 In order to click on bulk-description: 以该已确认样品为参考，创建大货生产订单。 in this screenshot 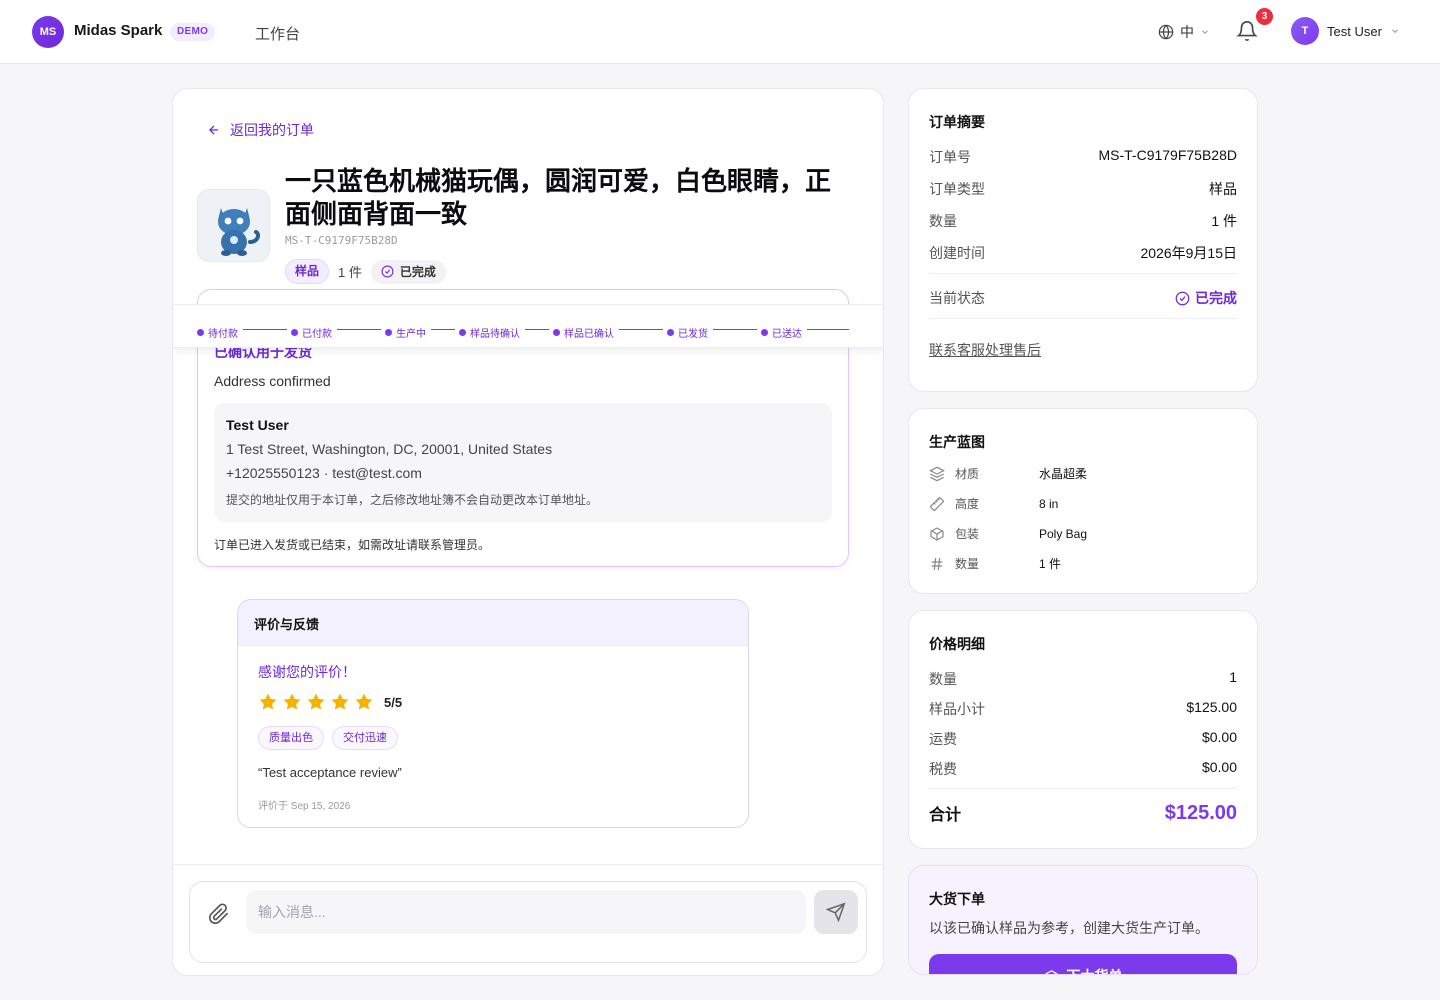, I will do `click(1069, 928)`.